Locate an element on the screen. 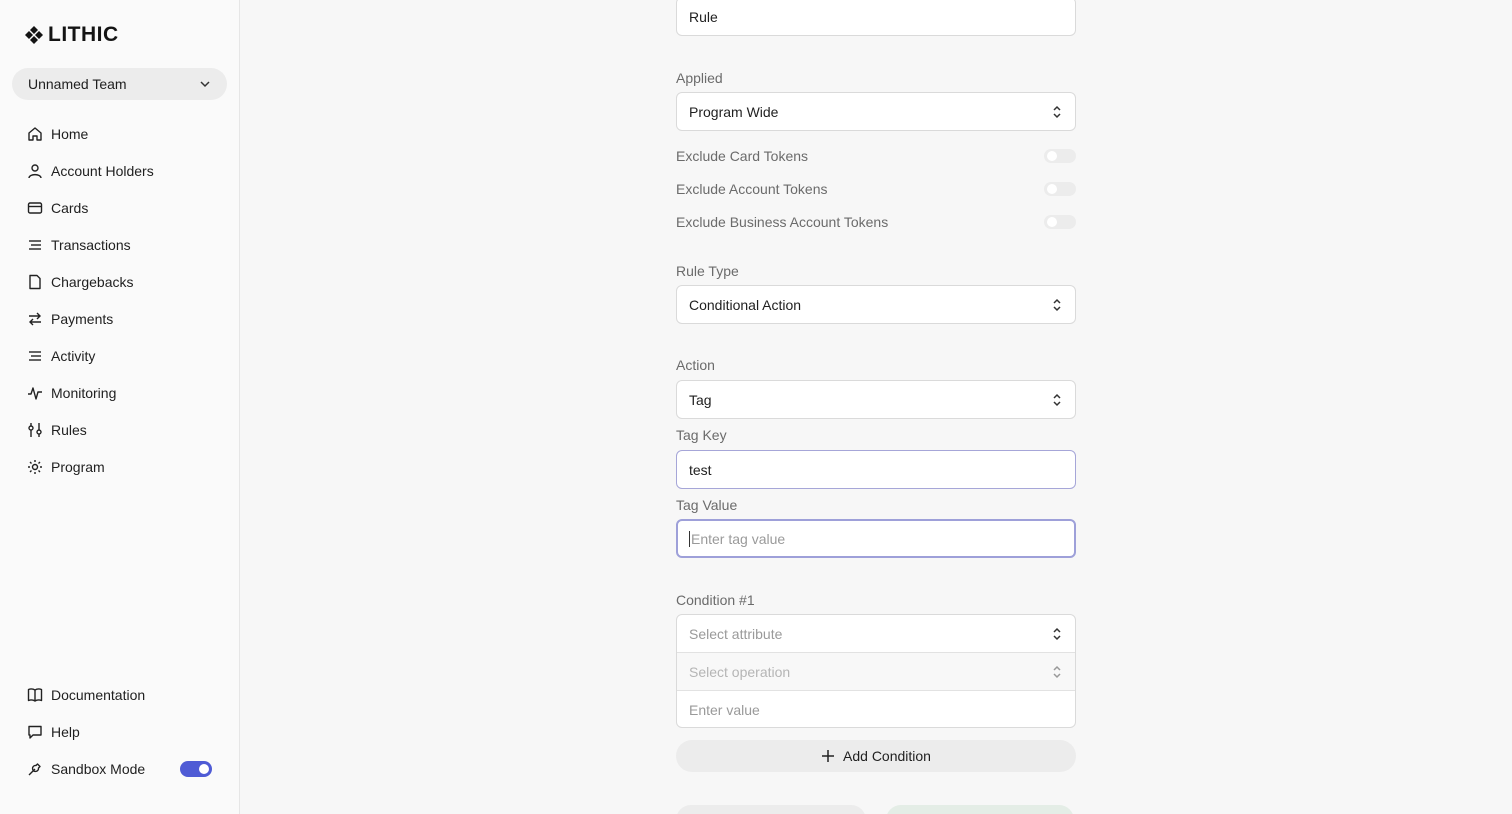 The image size is (1512, 814). add-condition-button: Add Condition is located at coordinates (876, 756).